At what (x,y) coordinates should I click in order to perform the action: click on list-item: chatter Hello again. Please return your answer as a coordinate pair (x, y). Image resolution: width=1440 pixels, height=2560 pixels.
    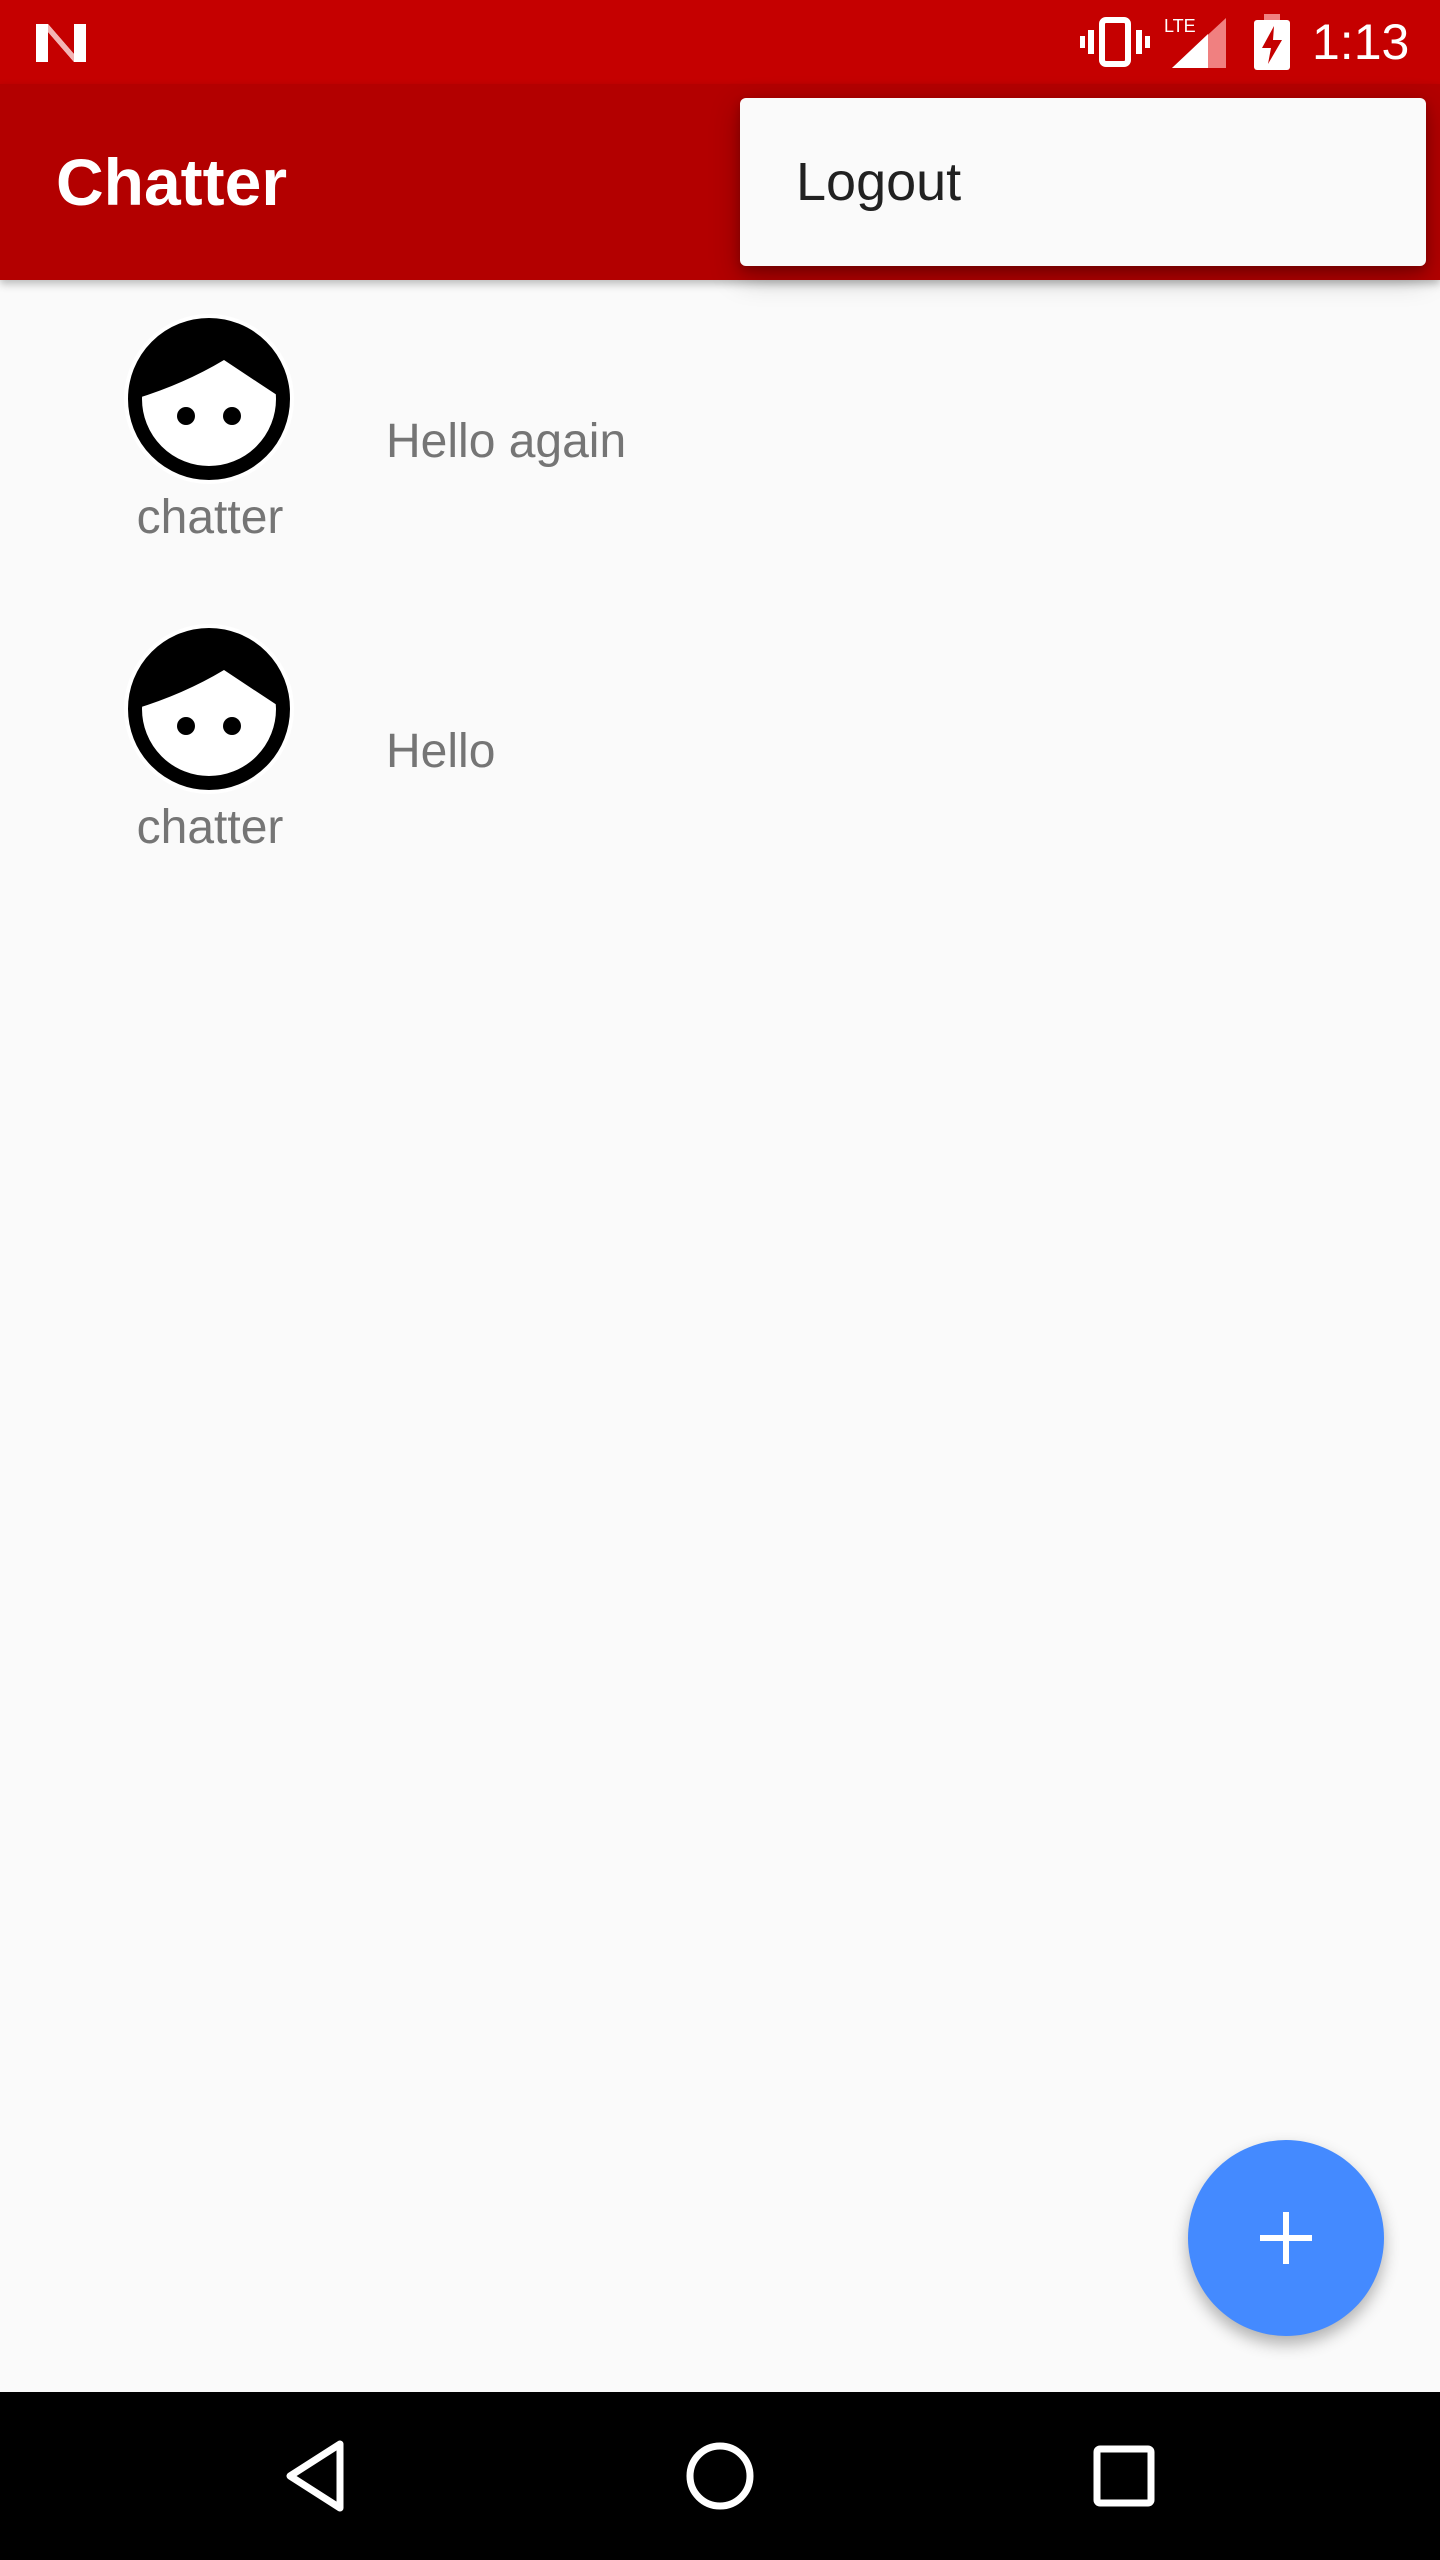
    Looking at the image, I should click on (720, 435).